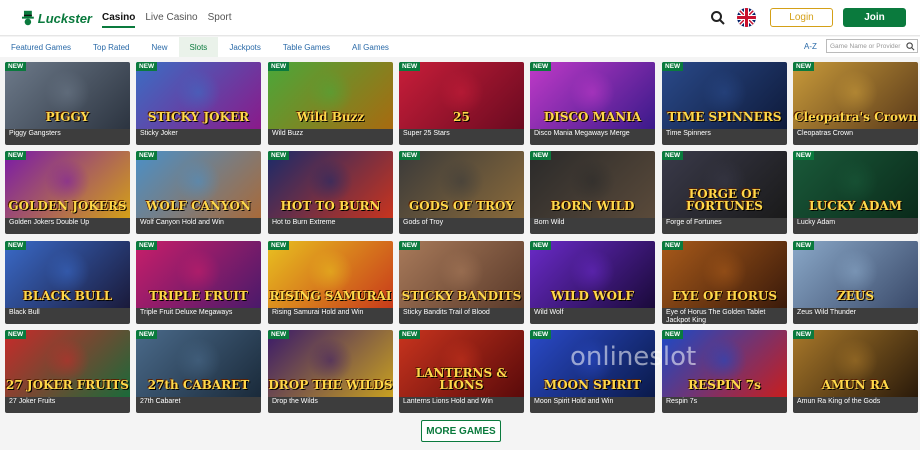 Image resolution: width=920 pixels, height=450 pixels. I want to click on login-button: Login, so click(801, 17).